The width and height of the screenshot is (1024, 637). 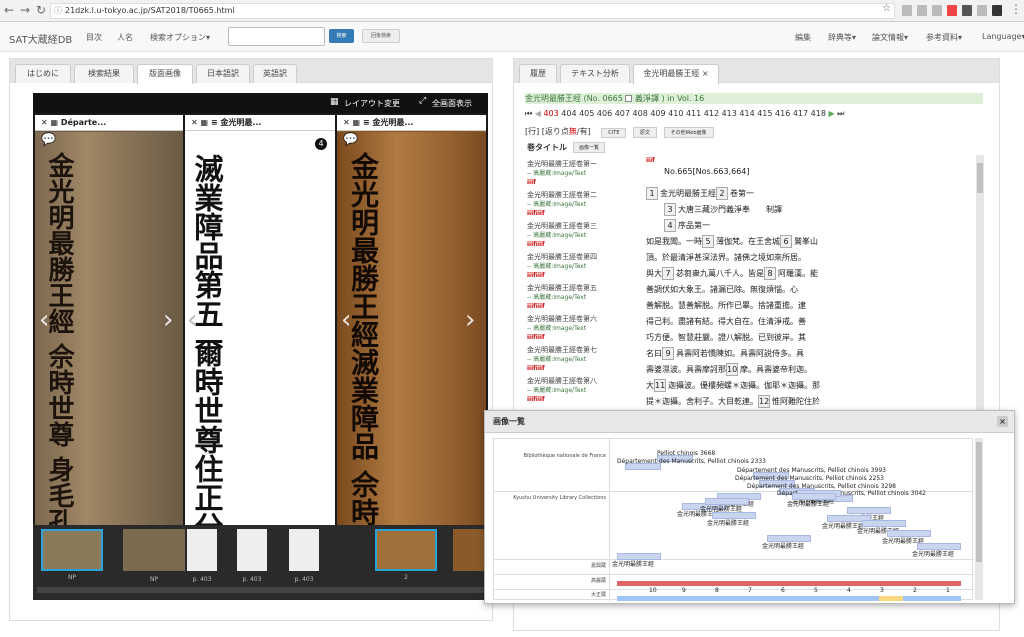 I want to click on timeline-label: Pelliot chinois 3668, so click(x=686, y=453).